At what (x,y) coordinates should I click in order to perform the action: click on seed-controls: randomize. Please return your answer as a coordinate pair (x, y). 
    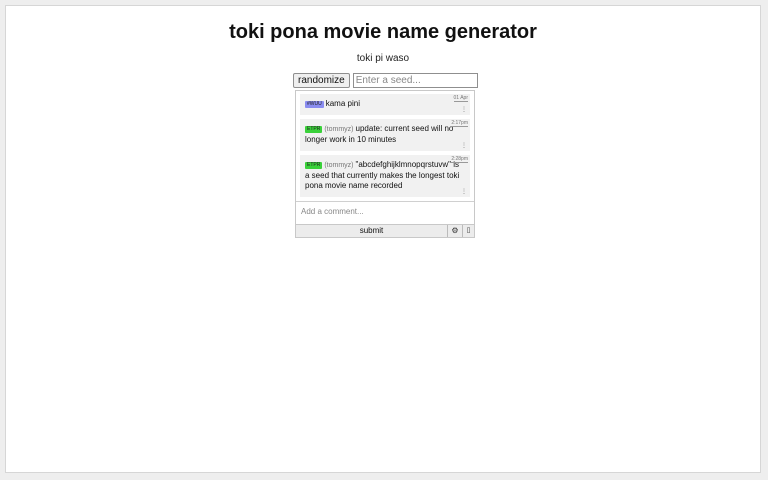
    Looking at the image, I should click on (385, 80).